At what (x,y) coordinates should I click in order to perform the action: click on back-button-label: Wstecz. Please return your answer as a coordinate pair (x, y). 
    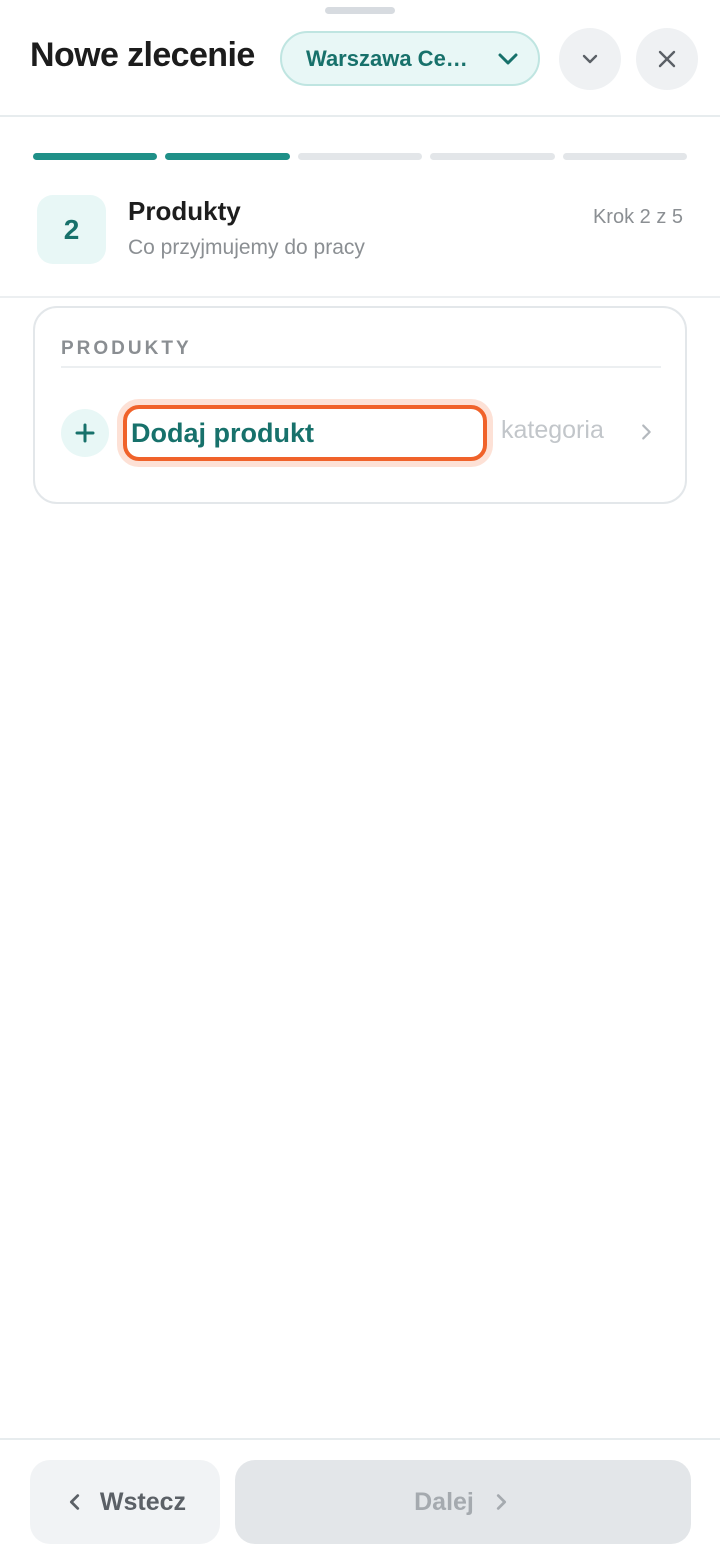
    Looking at the image, I should click on (143, 1501).